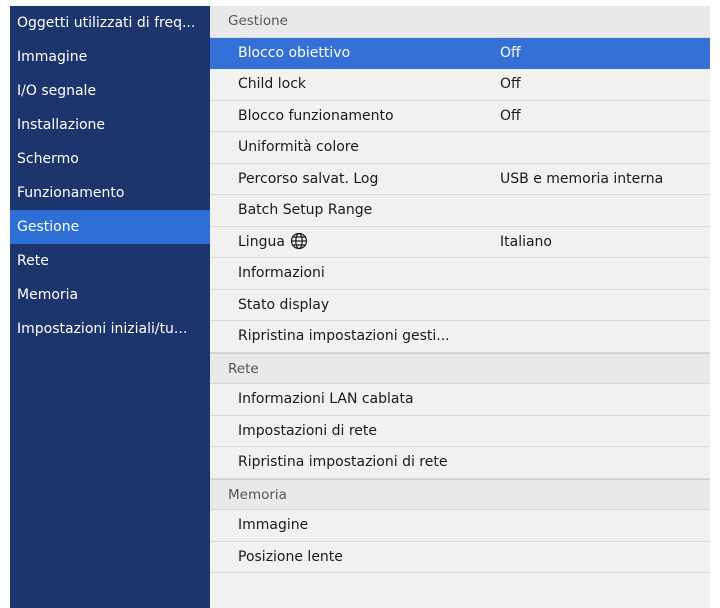 The height and width of the screenshot is (608, 720). I want to click on menu-item-blocco-obiettivo: Blocco obiettivo Off, so click(460, 53).